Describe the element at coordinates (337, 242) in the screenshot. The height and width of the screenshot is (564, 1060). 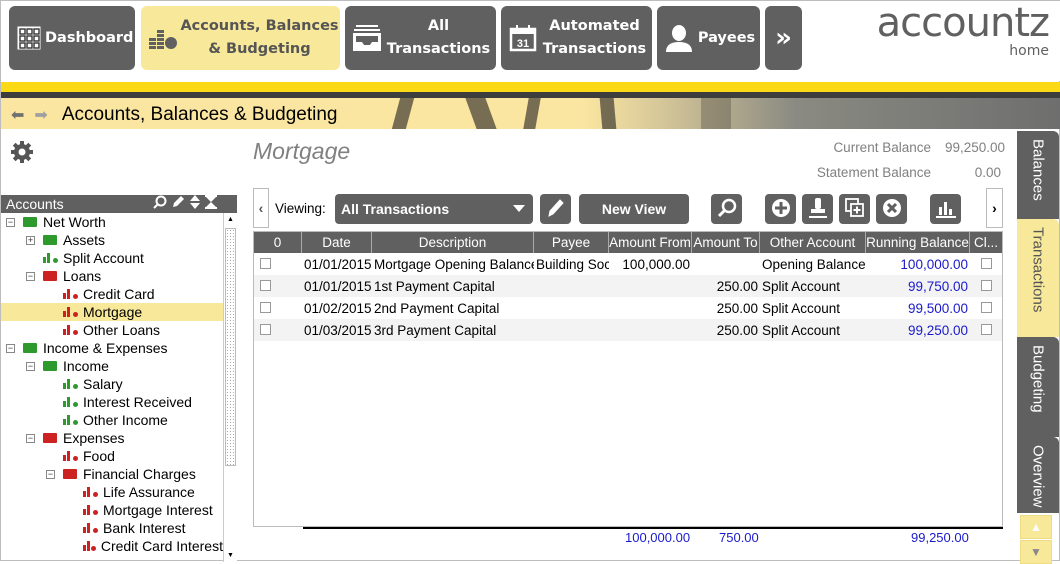
I see `column-header-date: Date` at that location.